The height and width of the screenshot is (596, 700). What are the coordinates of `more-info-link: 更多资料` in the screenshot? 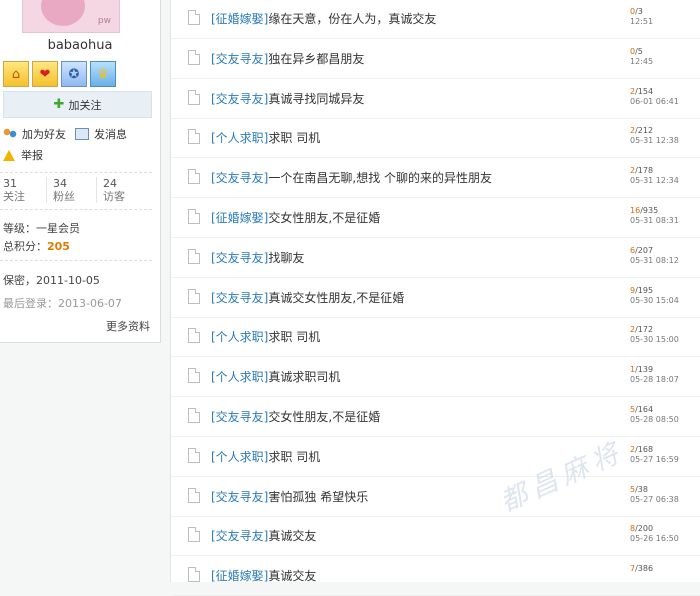 It's located at (128, 326).